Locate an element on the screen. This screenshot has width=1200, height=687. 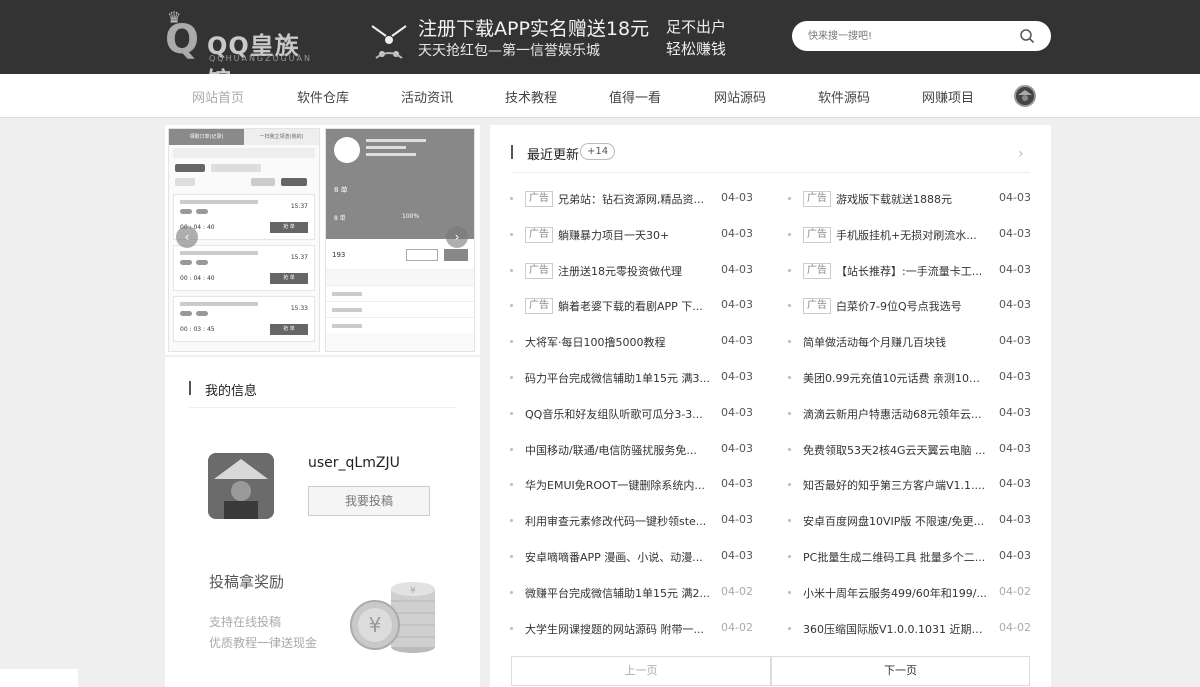
update-item: 安卓百度网盘10VIP版 不限速/免更... 04-03 is located at coordinates (923, 521).